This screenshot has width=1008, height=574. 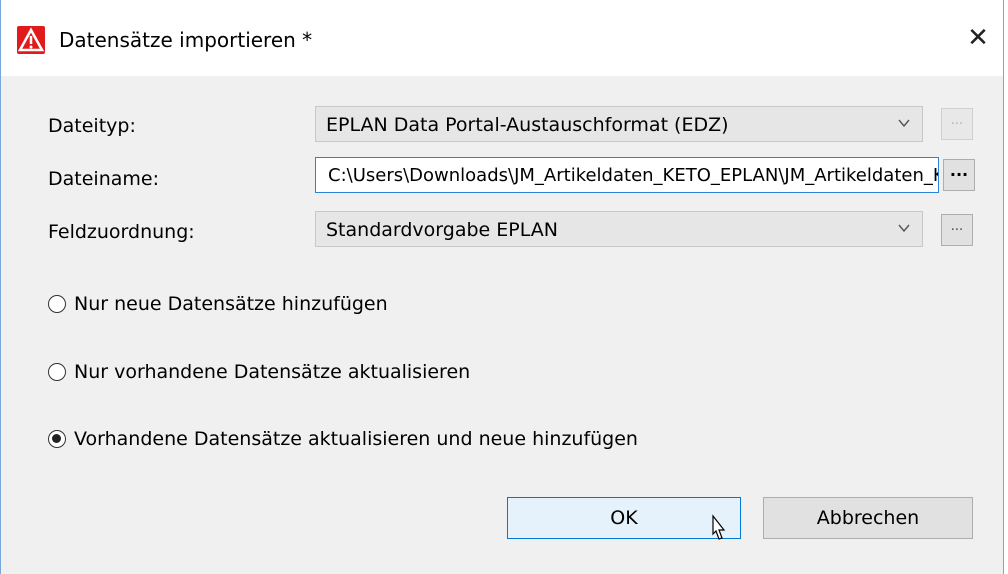 I want to click on eplan-warning-icon, so click(x=31, y=40).